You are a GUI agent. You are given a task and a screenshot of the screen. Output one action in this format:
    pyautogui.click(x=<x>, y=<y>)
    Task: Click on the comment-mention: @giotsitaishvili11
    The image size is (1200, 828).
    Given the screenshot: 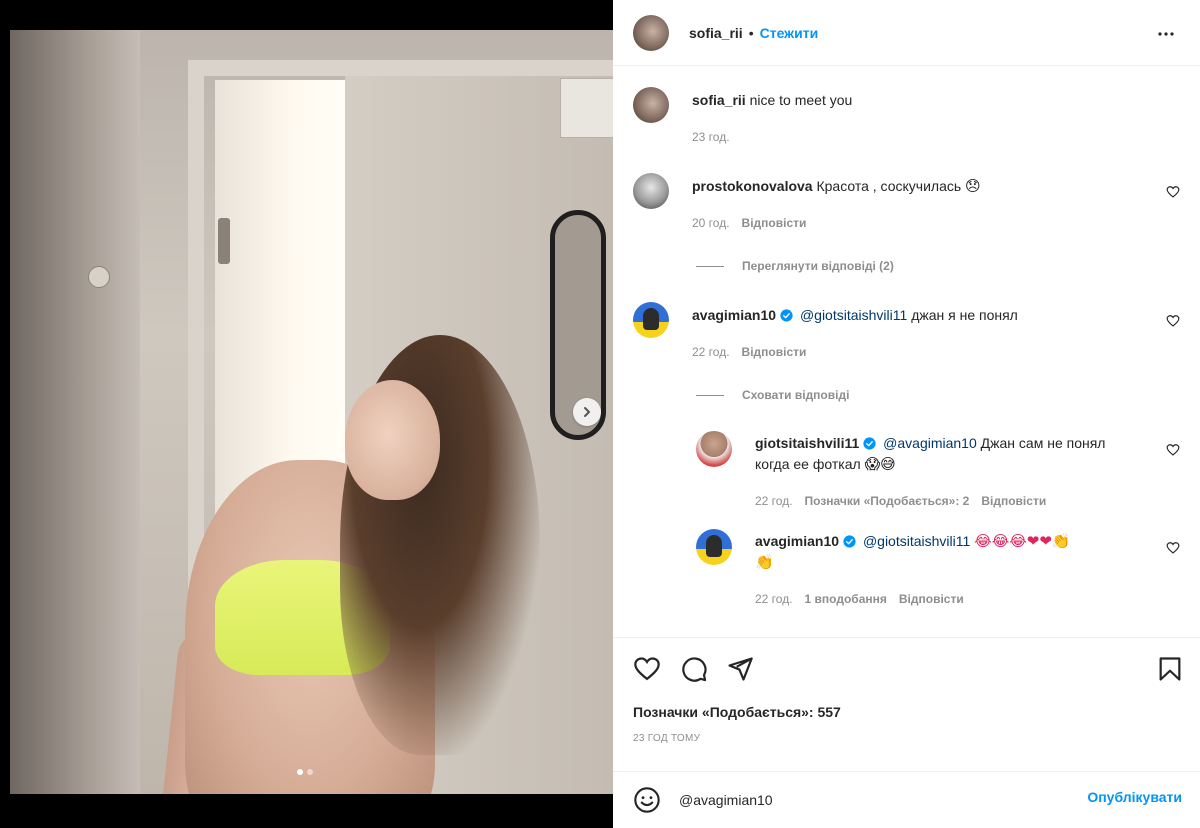 What is the action you would take?
    pyautogui.click(x=853, y=315)
    